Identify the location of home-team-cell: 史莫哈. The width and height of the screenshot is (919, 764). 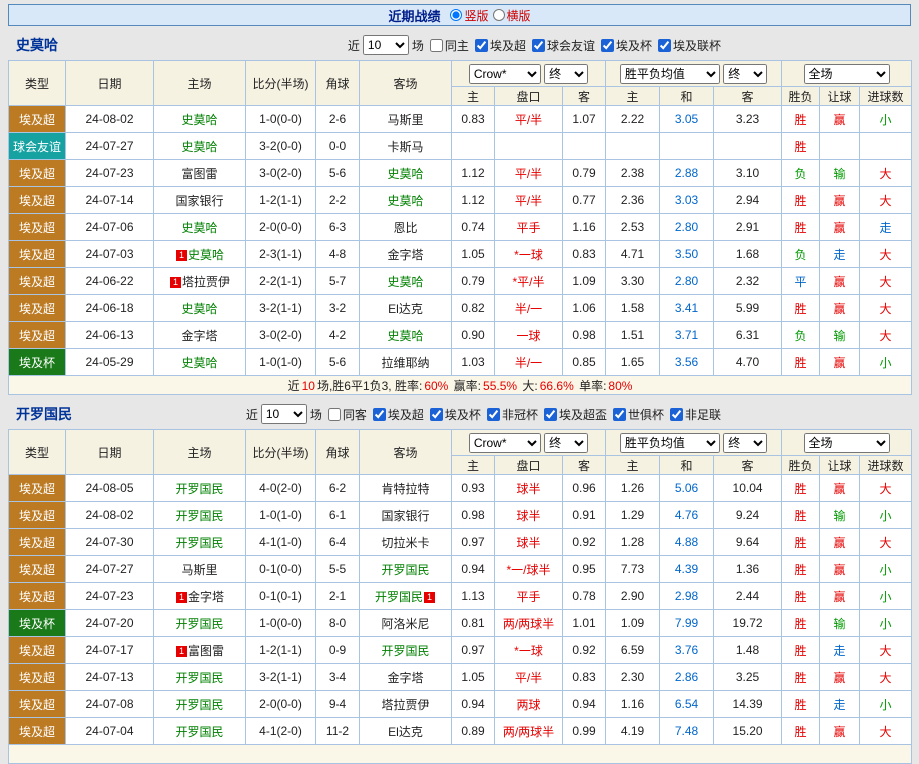
(199, 119).